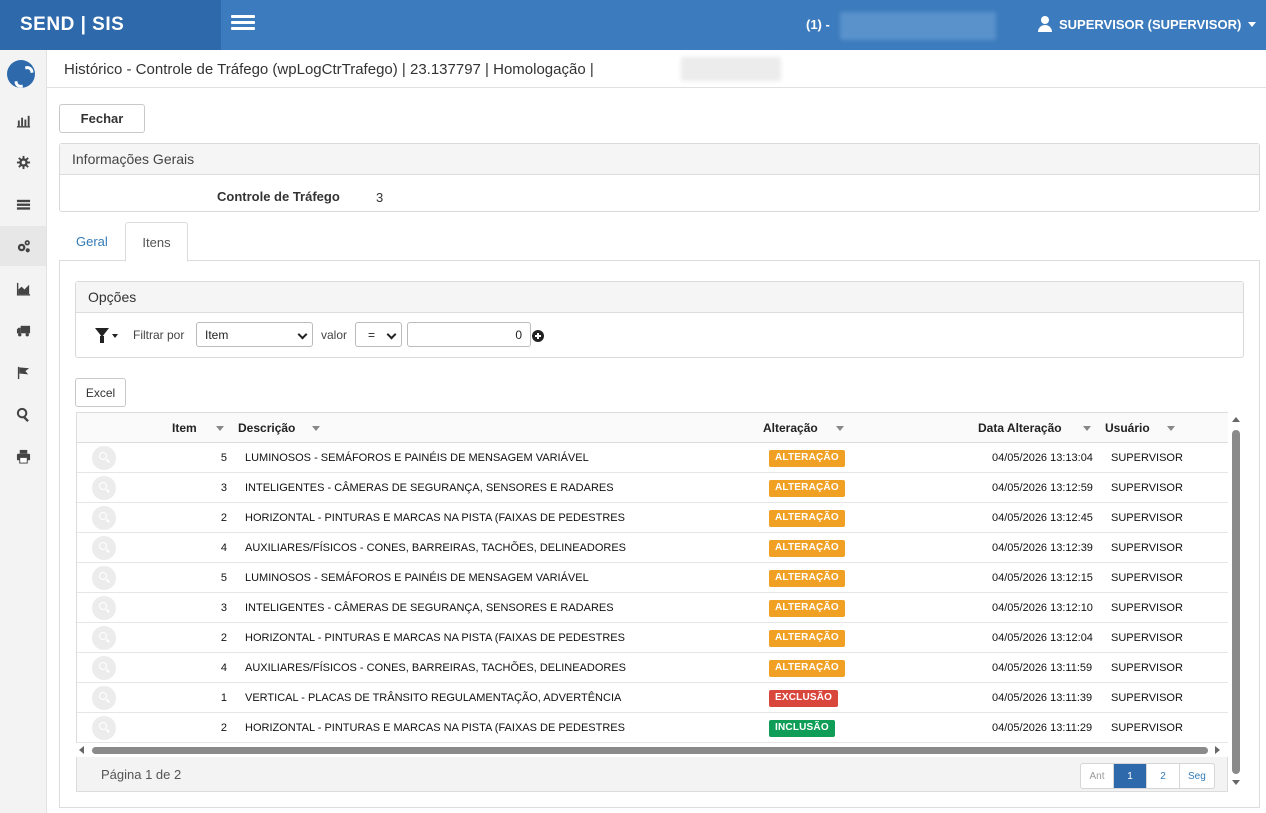 The width and height of the screenshot is (1266, 813). I want to click on column-header-item: Item, so click(184, 428).